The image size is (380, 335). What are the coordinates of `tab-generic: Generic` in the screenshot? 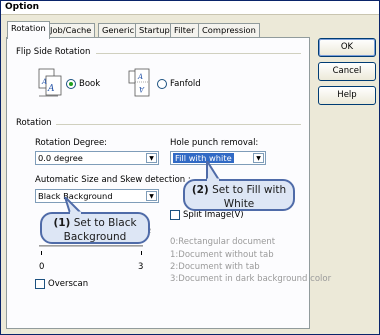 It's located at (118, 30).